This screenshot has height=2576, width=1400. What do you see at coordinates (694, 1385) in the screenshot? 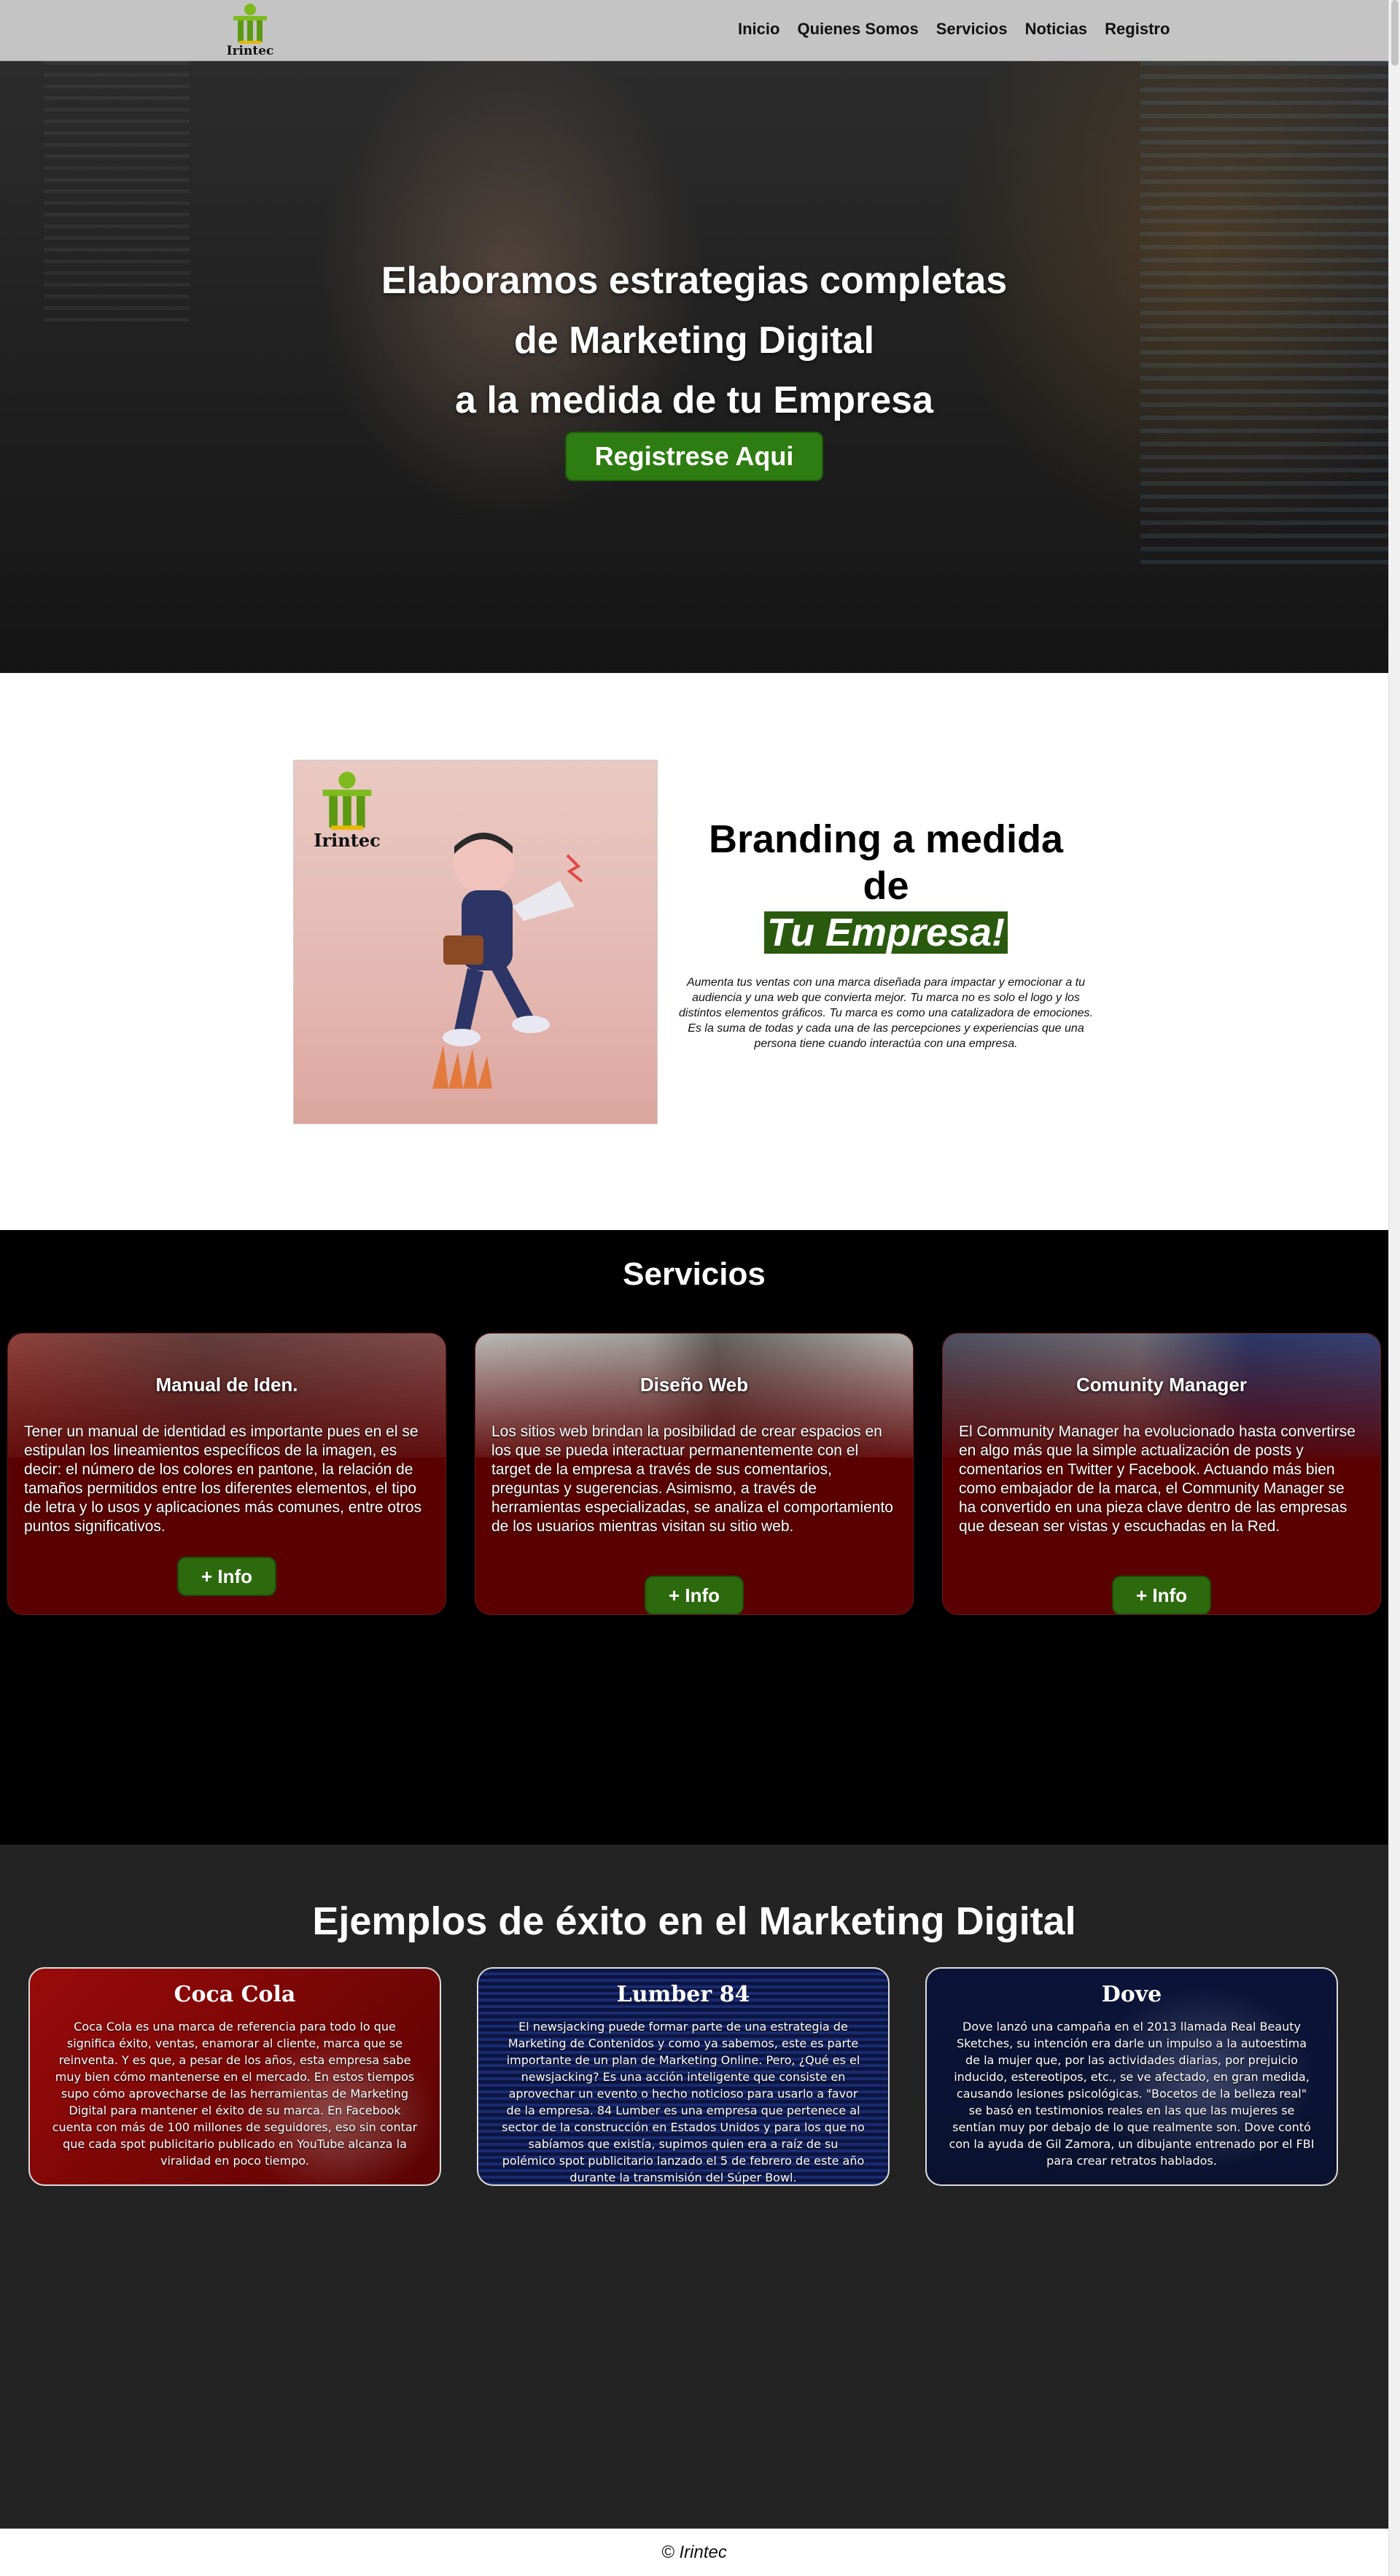
I see `service-card-title: Diseño Web` at bounding box center [694, 1385].